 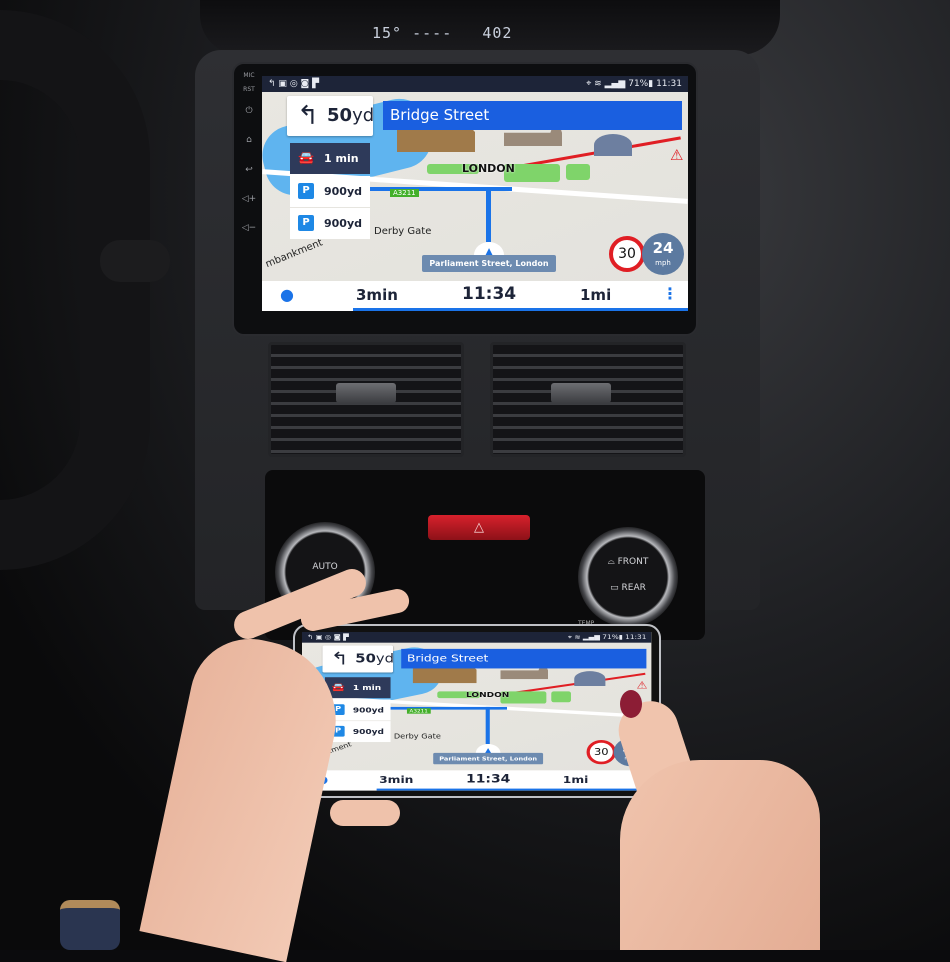 What do you see at coordinates (631, 704) in the screenshot?
I see `fingernail` at bounding box center [631, 704].